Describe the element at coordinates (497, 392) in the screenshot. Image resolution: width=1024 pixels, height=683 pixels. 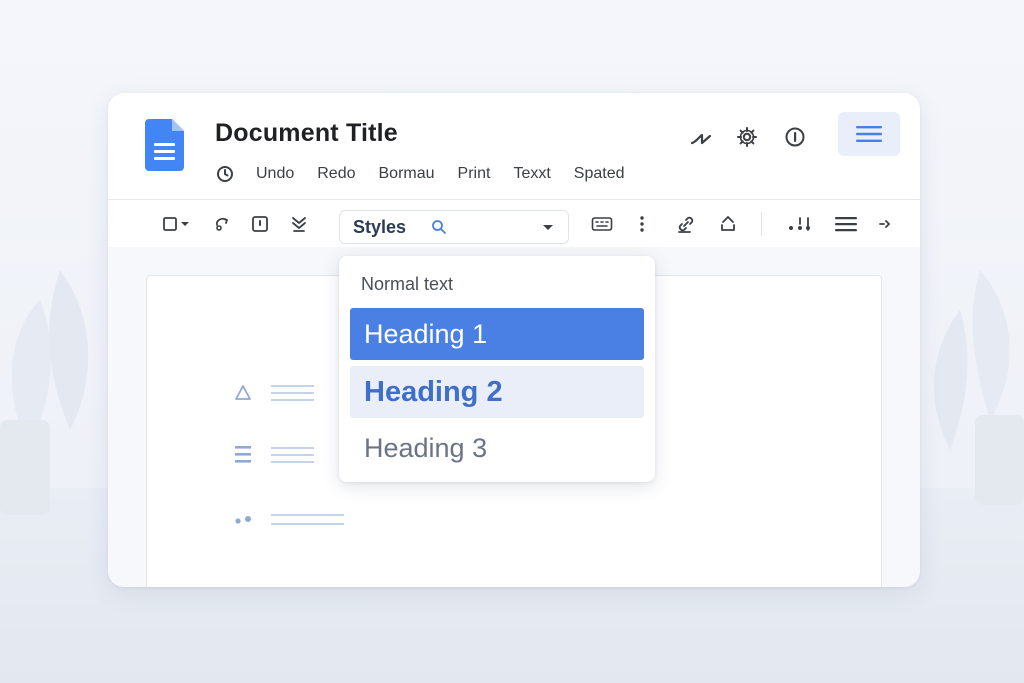
I see `style-option-heading-2: Heading 2` at that location.